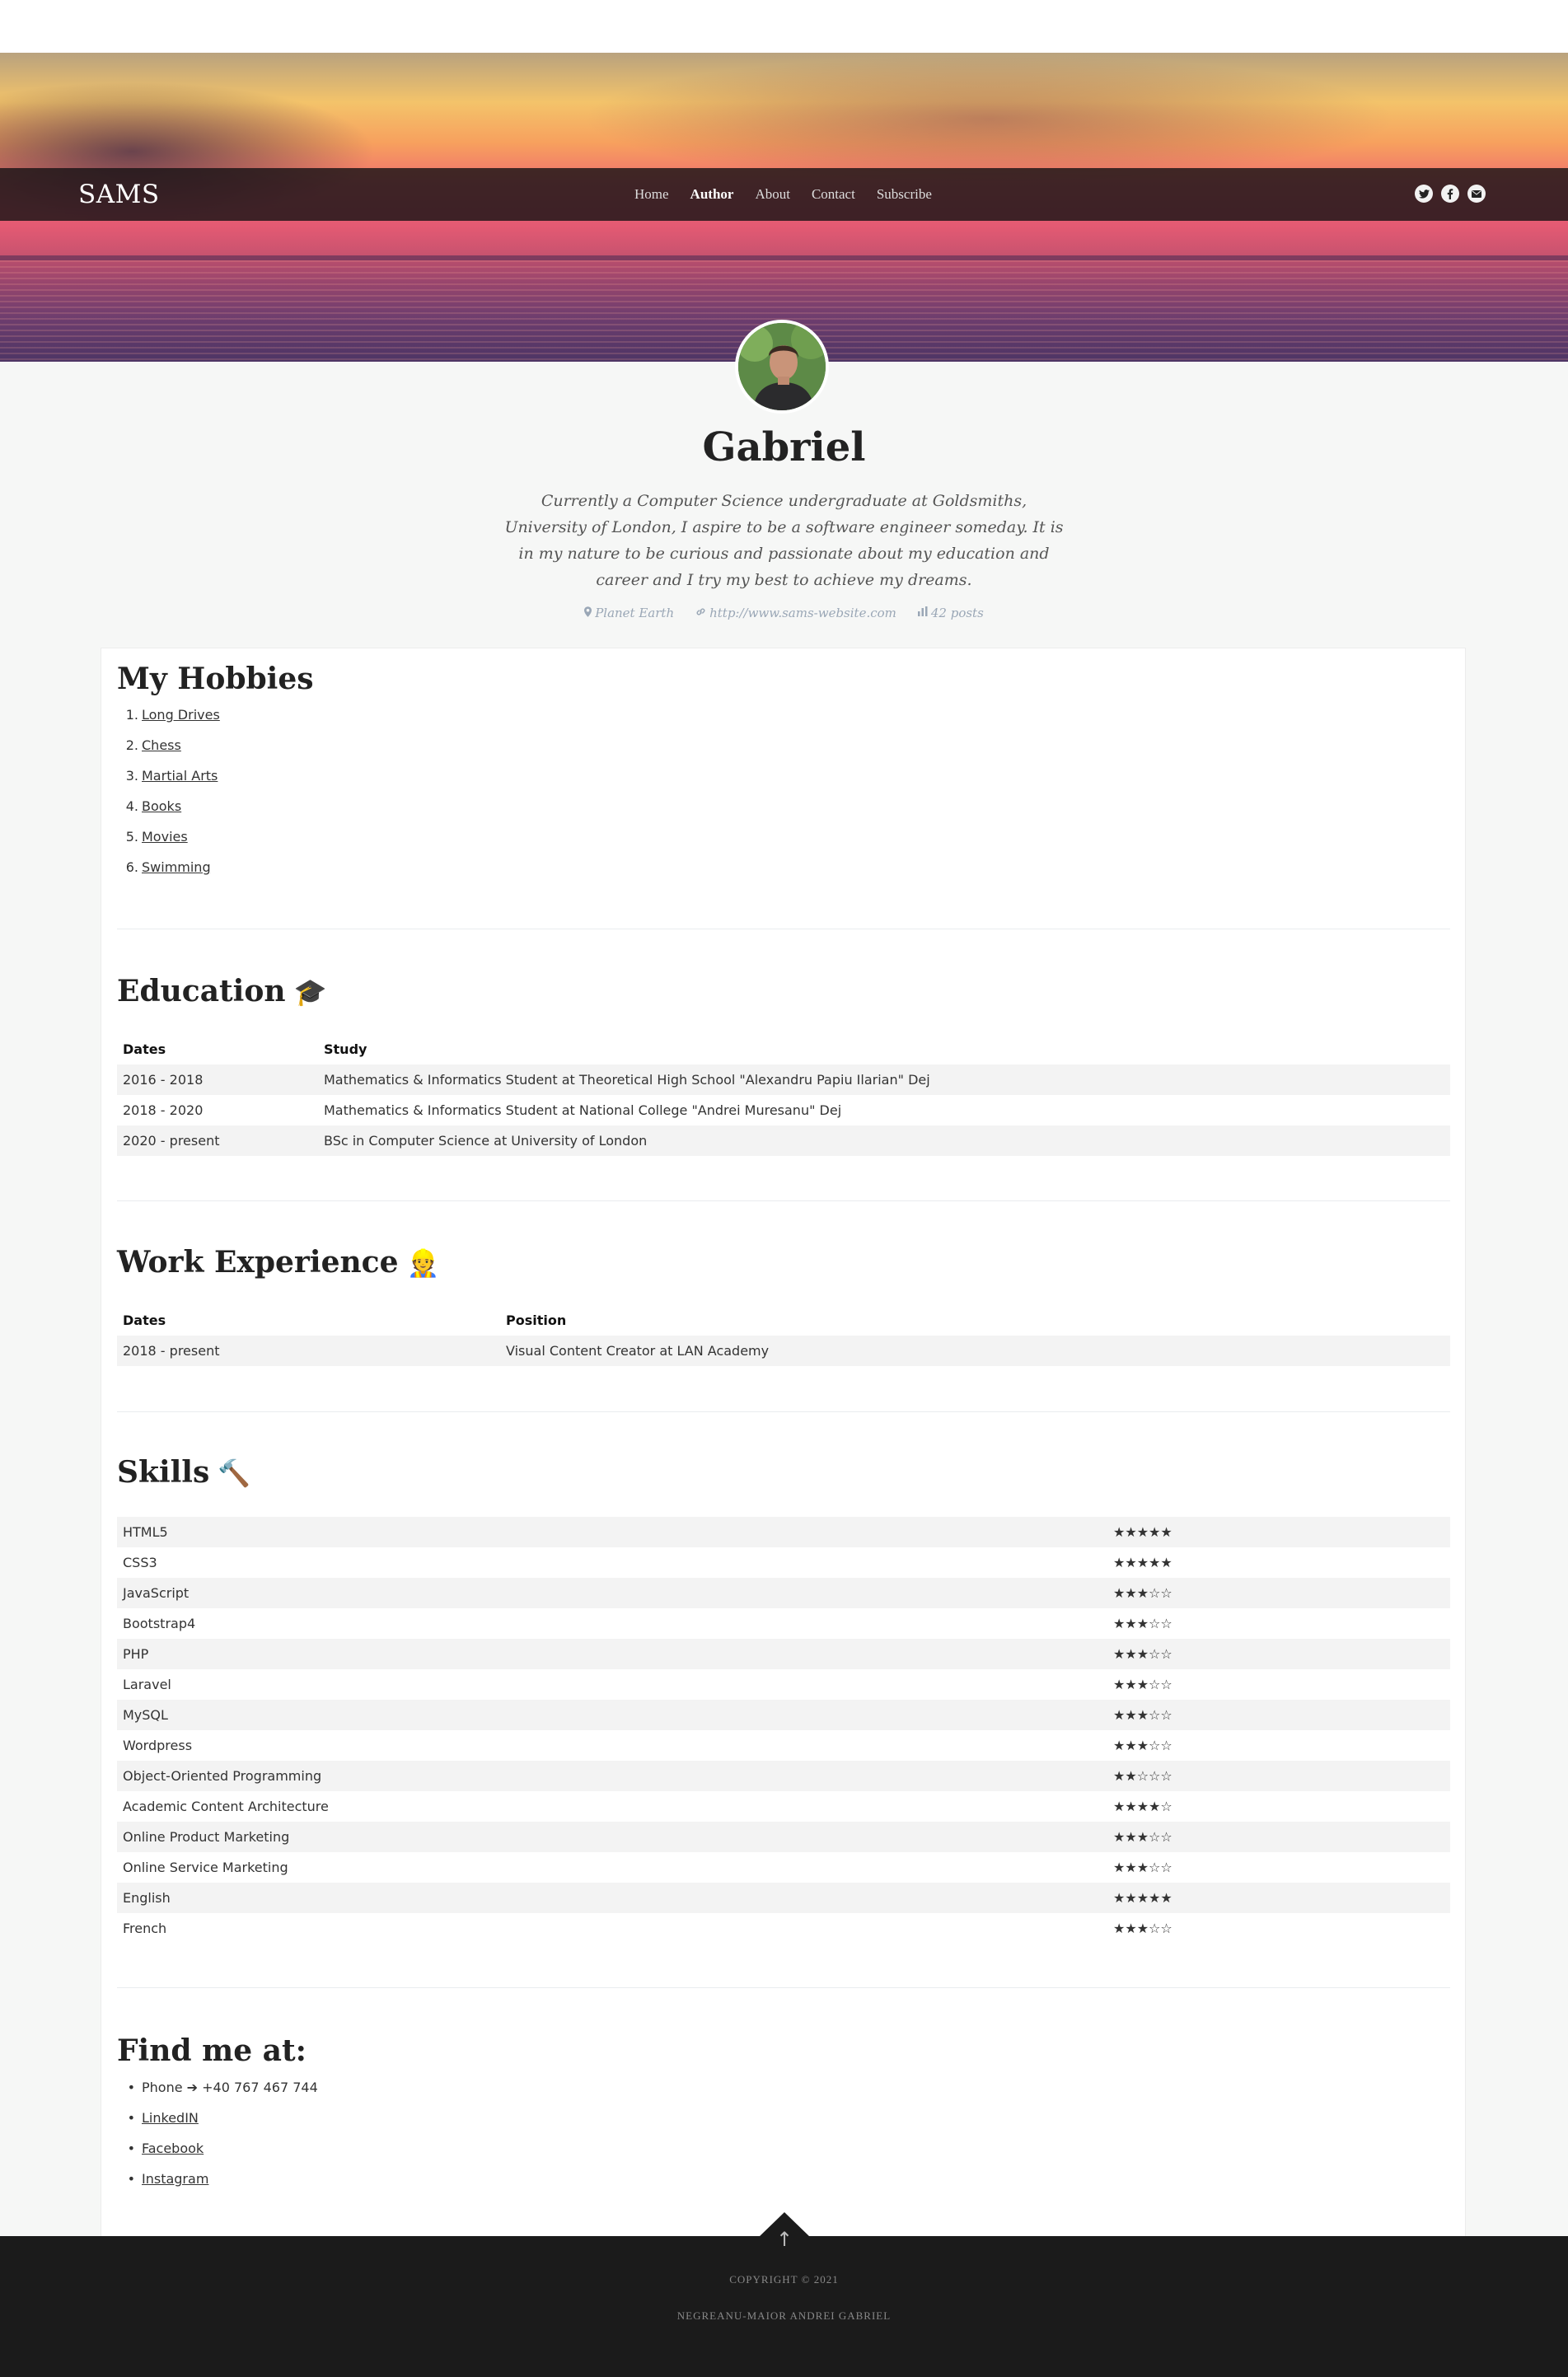 The height and width of the screenshot is (2377, 1568). I want to click on list-item: • Instagram, so click(168, 2179).